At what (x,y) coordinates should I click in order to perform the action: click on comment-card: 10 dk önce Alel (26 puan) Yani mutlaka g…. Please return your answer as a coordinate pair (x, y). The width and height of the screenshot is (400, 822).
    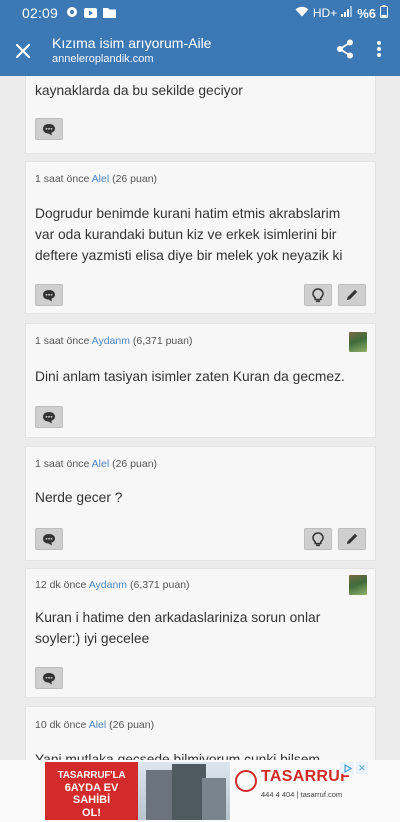
    Looking at the image, I should click on (200, 733).